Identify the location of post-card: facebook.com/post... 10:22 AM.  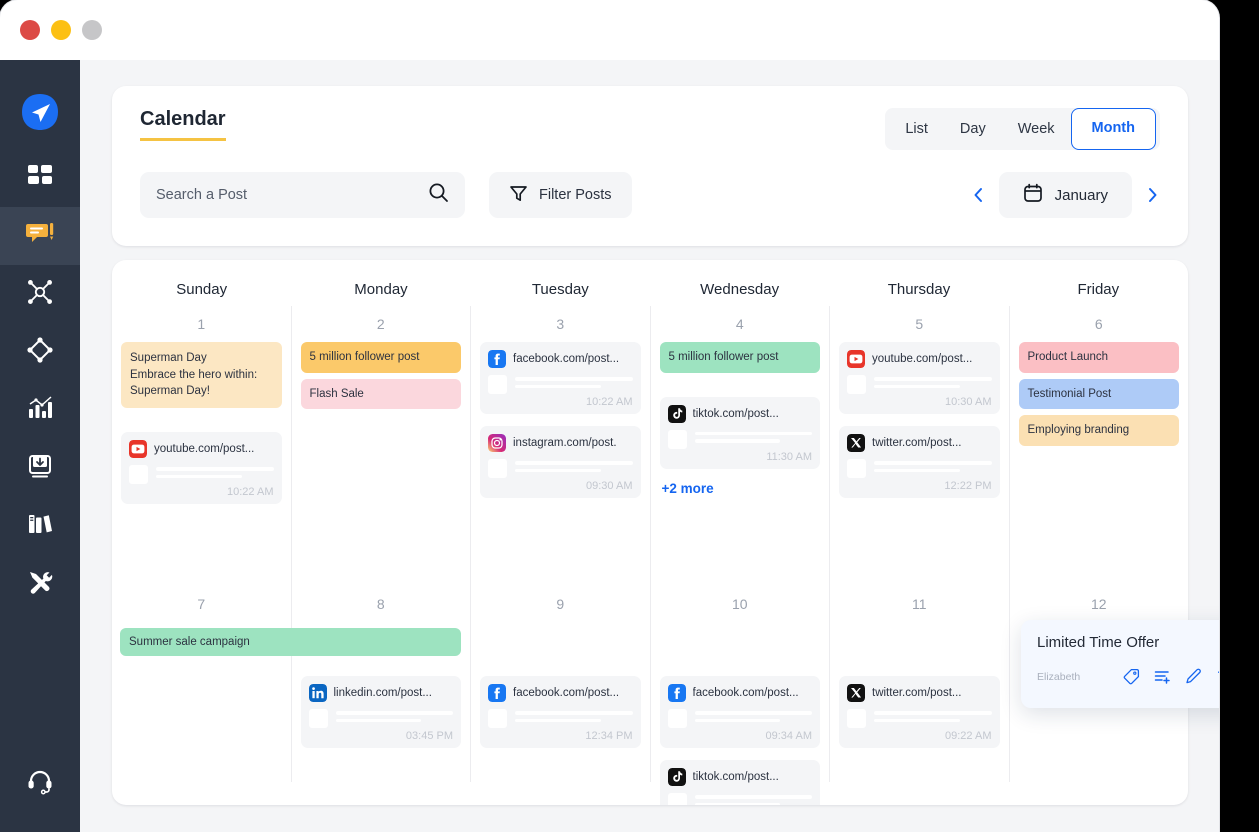
(560, 378).